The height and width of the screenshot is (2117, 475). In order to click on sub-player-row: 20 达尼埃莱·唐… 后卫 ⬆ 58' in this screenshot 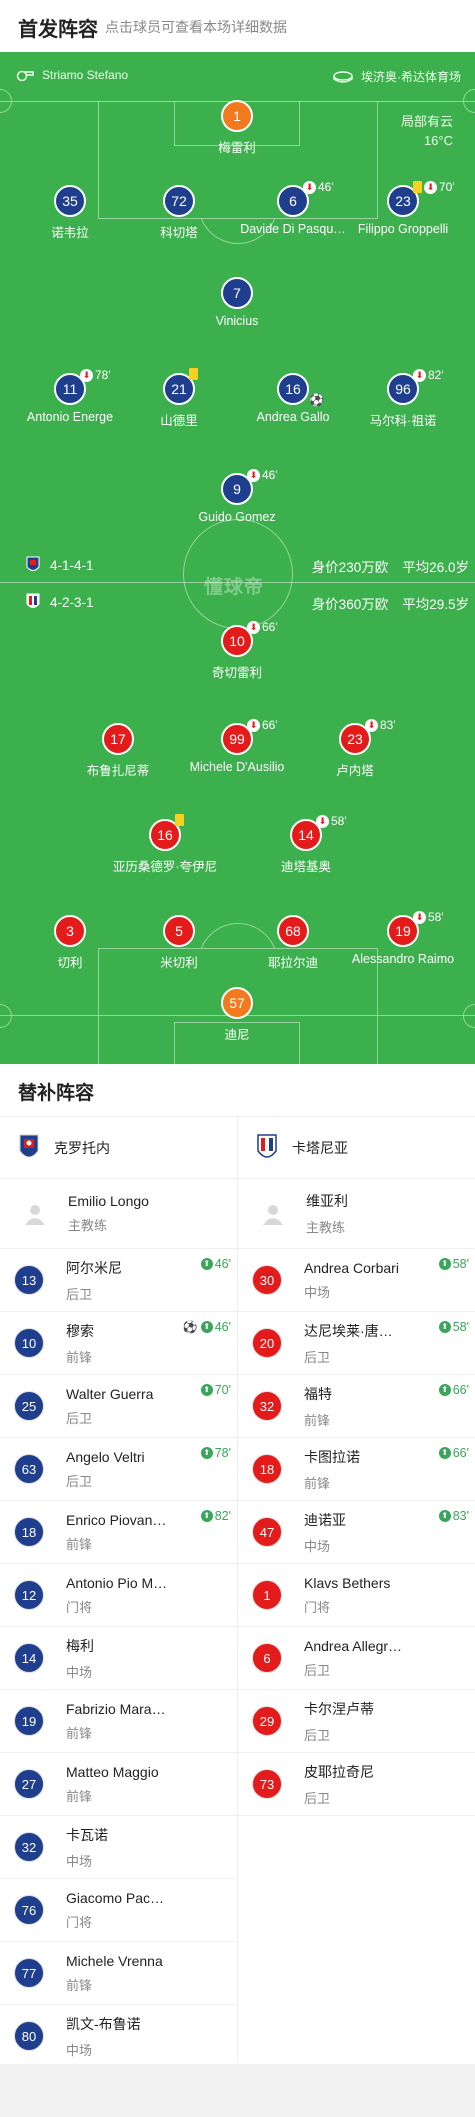, I will do `click(356, 1343)`.